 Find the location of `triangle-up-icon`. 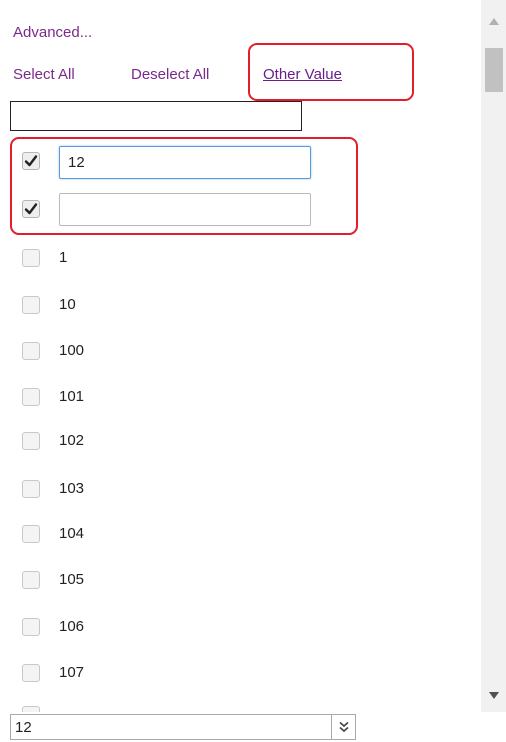

triangle-up-icon is located at coordinates (493, 21).